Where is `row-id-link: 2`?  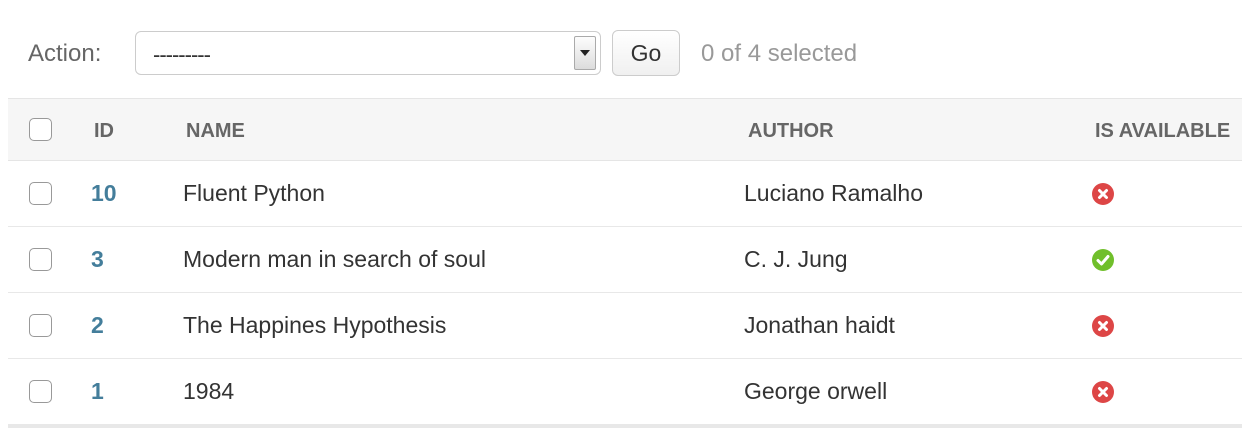 row-id-link: 2 is located at coordinates (97, 325).